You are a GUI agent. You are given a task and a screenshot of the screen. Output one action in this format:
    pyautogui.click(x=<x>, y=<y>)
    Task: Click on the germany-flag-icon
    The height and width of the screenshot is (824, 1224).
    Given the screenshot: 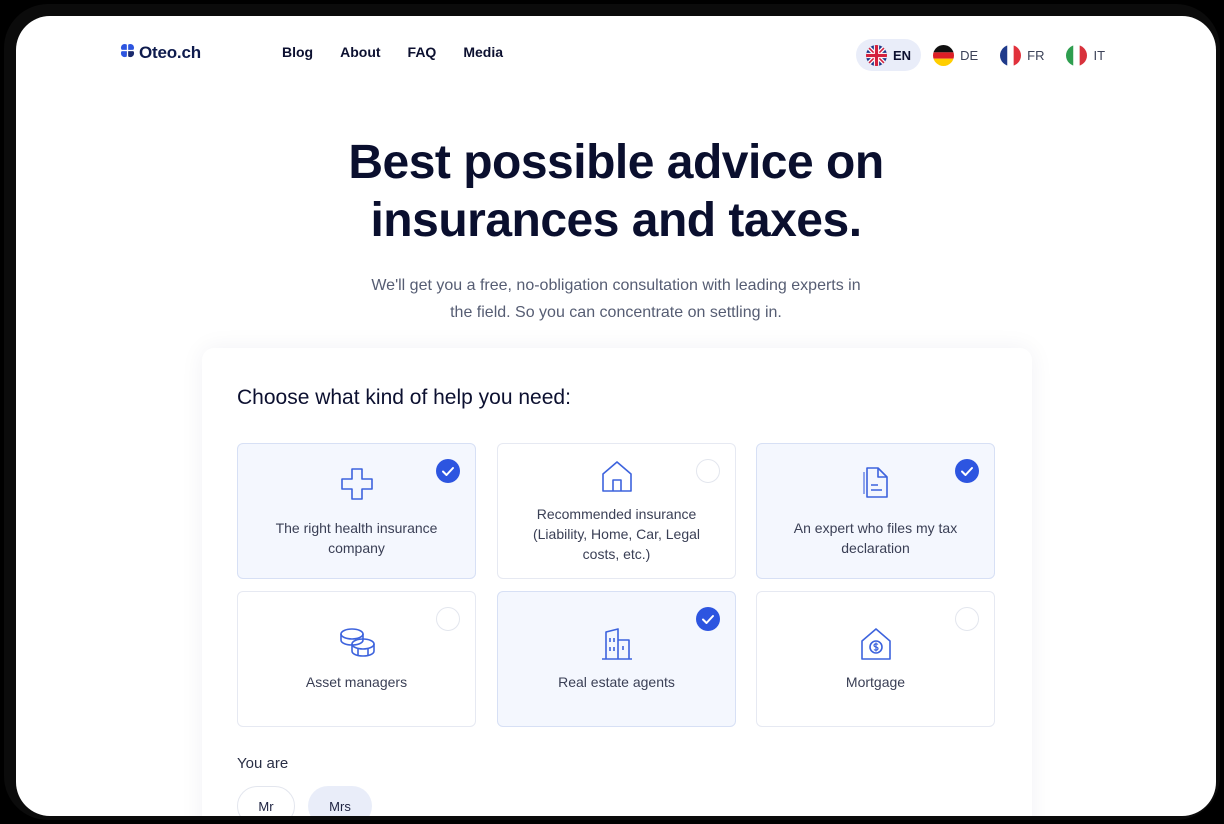 What is the action you would take?
    pyautogui.click(x=944, y=55)
    